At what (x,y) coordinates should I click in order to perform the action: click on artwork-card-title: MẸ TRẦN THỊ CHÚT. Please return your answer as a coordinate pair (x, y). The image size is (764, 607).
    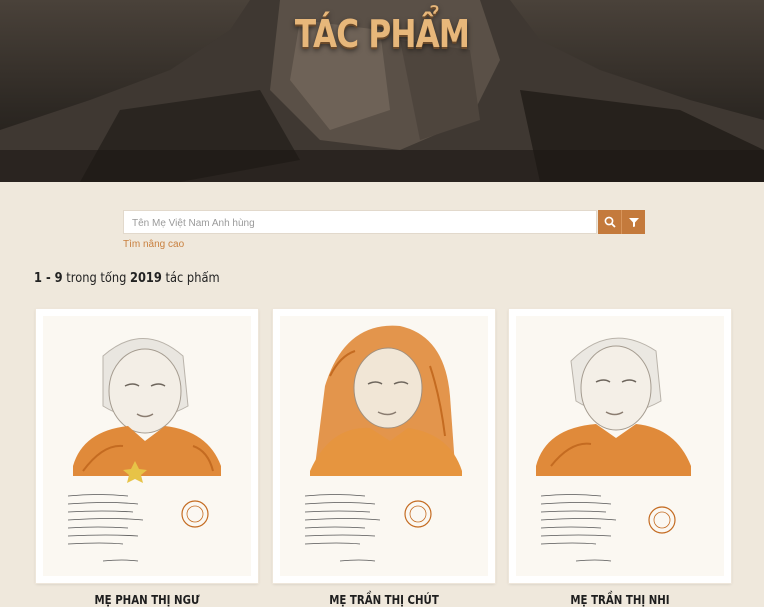
    Looking at the image, I should click on (384, 600).